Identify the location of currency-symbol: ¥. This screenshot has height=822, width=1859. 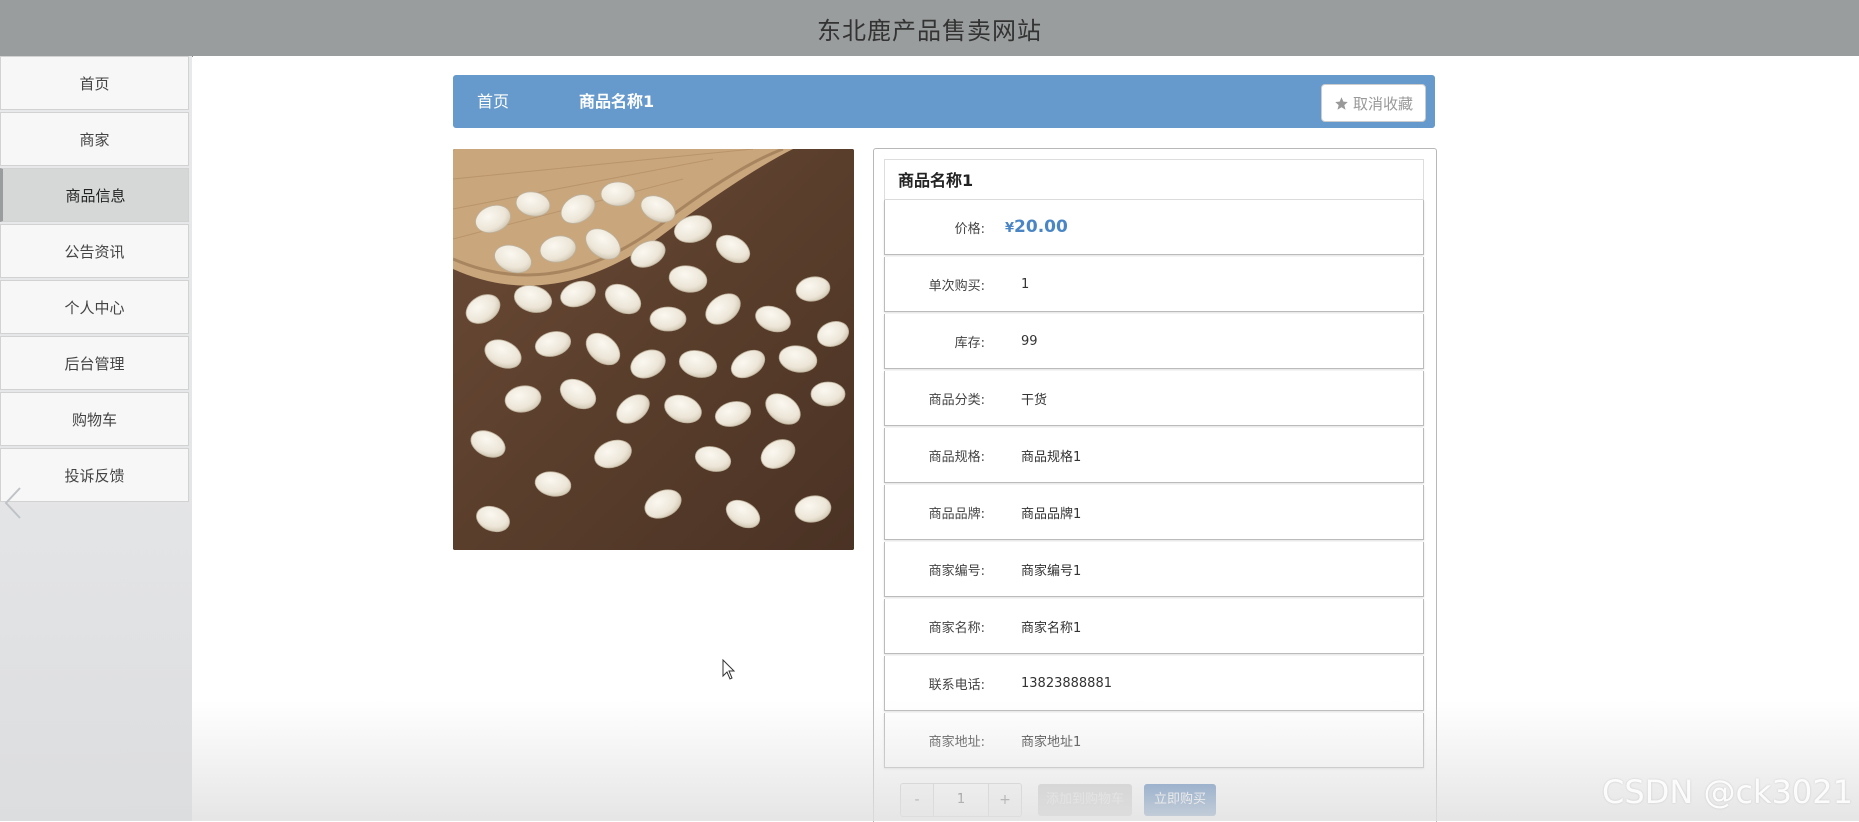
(1009, 228).